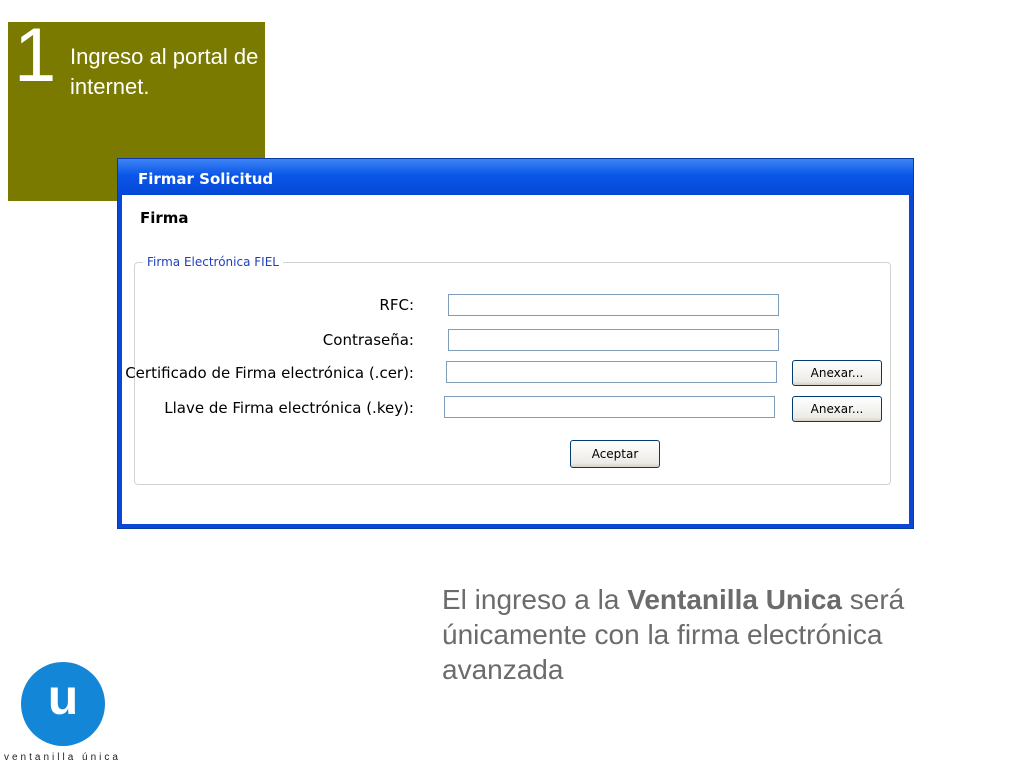 This screenshot has height=768, width=1024. I want to click on logo-text: ventanilla única, so click(62, 757).